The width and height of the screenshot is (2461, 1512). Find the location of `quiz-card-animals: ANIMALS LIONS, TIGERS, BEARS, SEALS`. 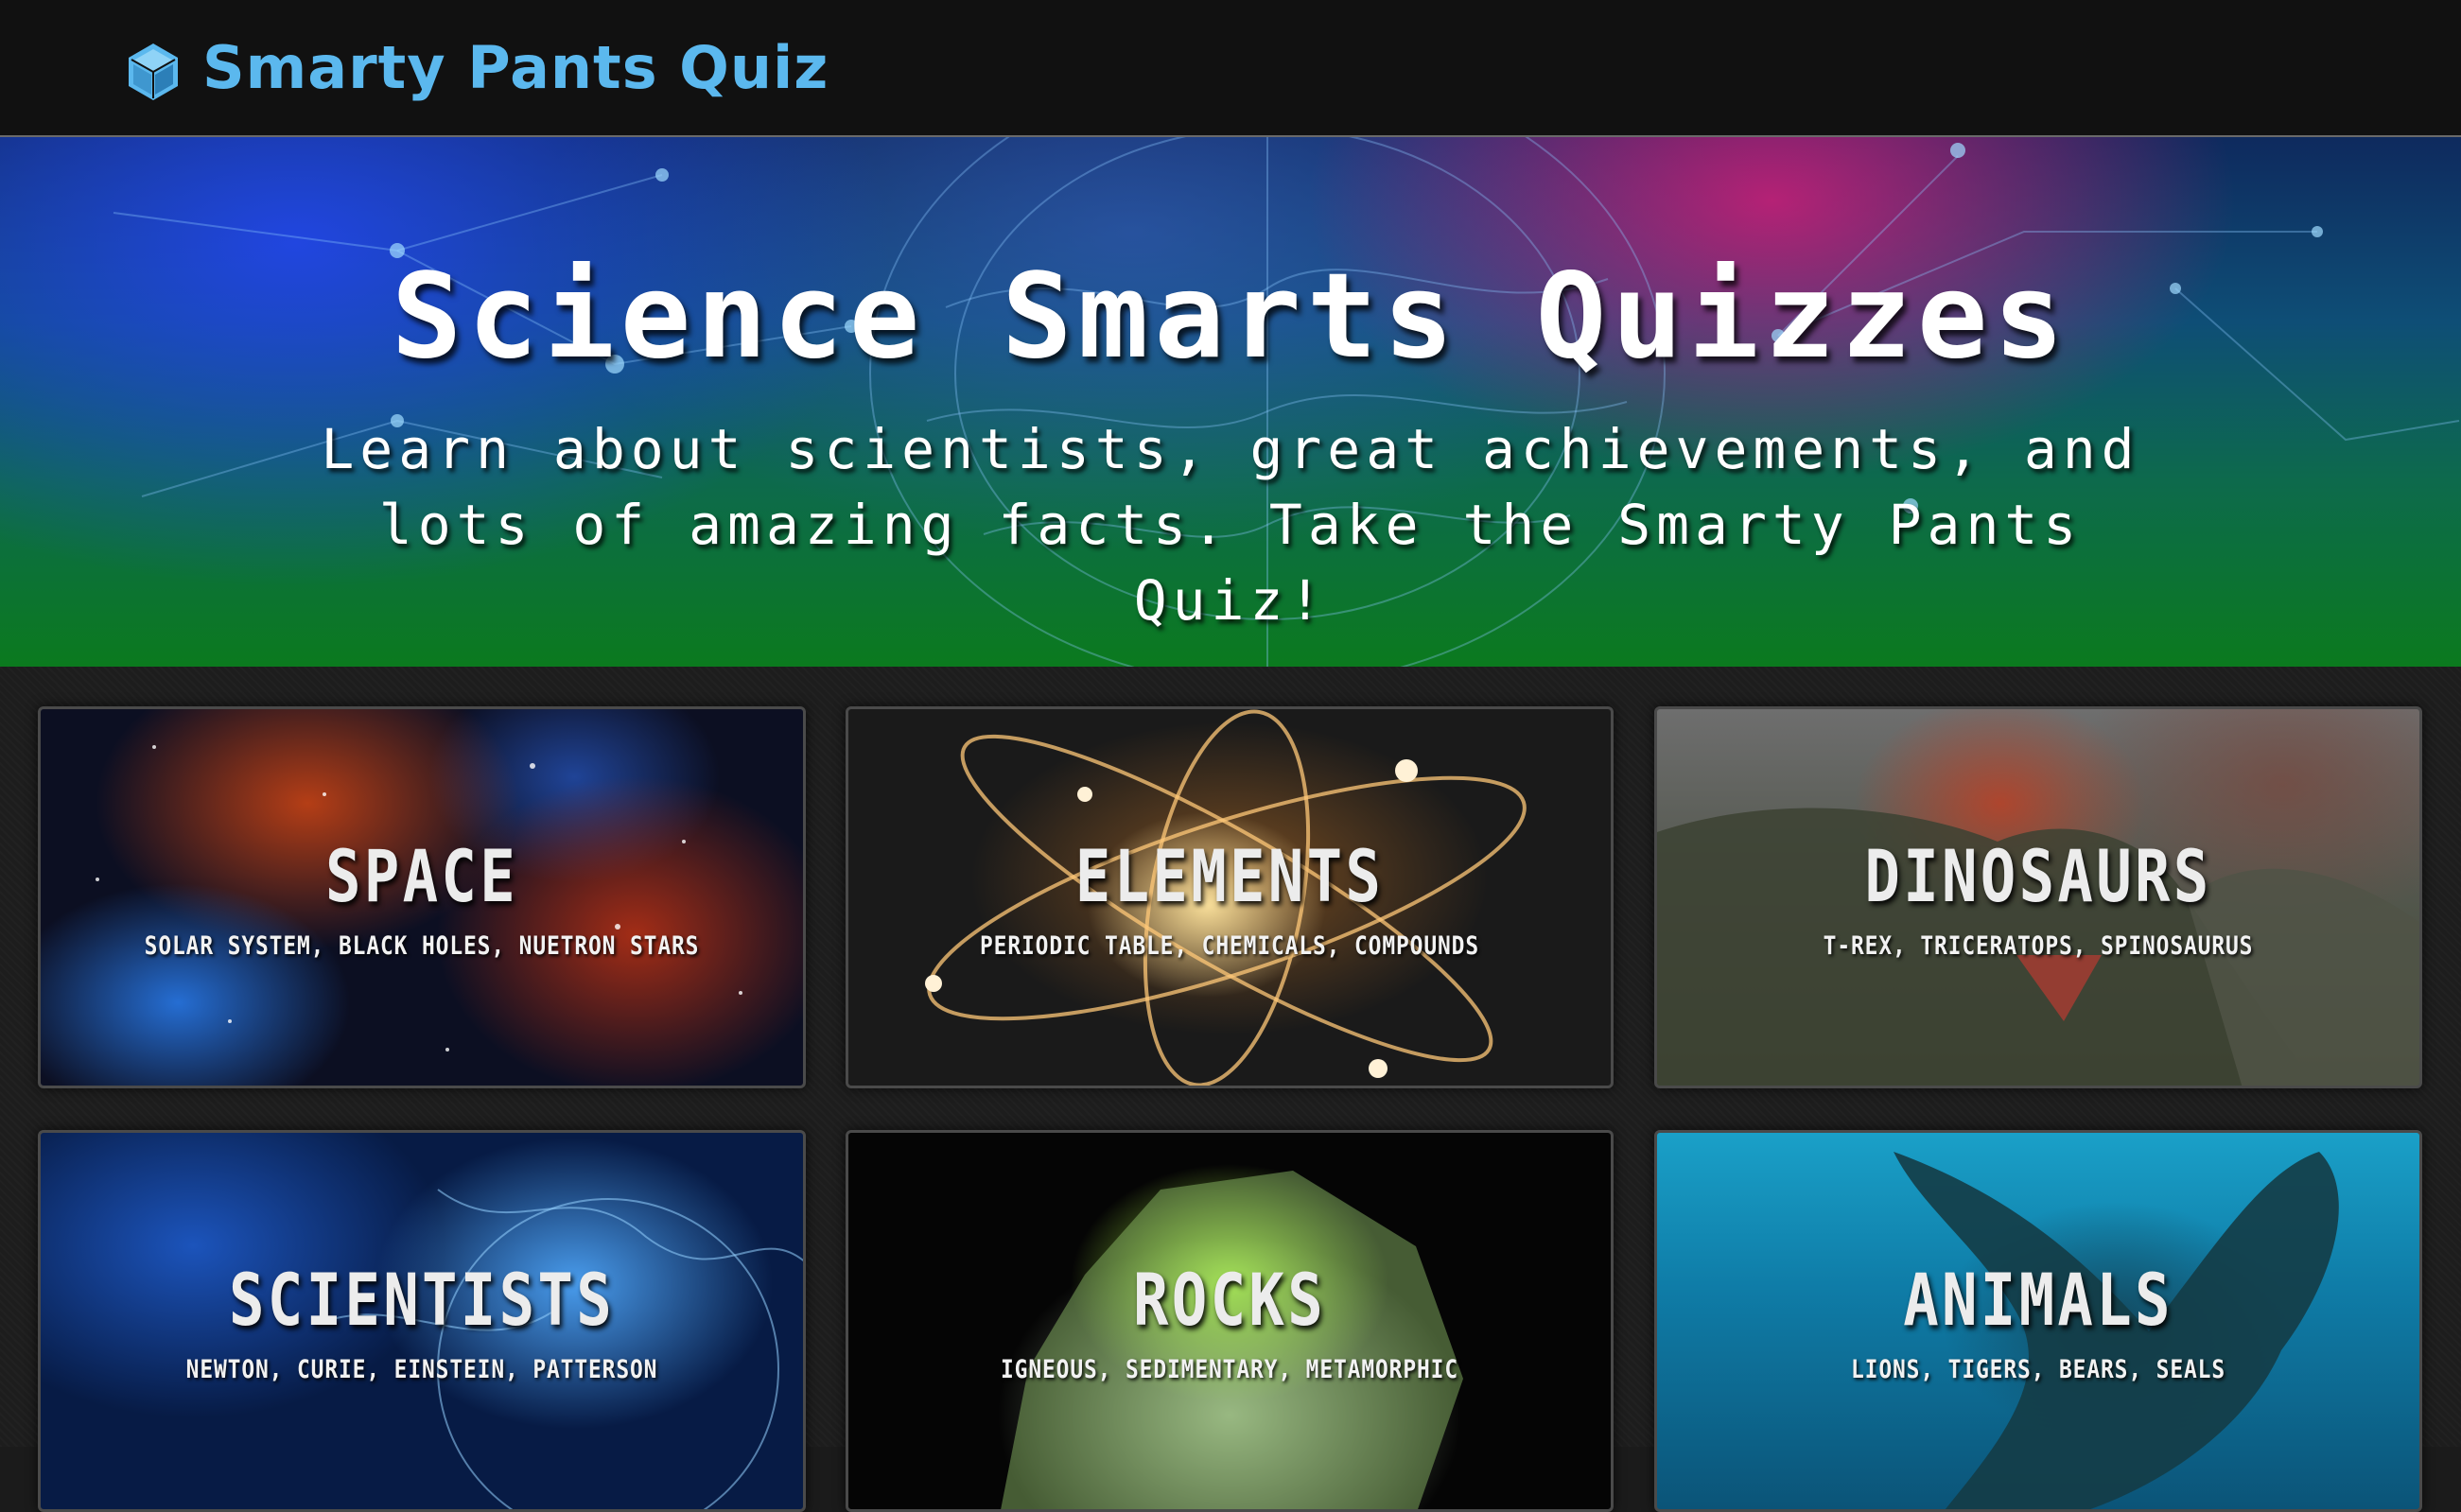

quiz-card-animals: ANIMALS LIONS, TIGERS, BEARS, SEALS is located at coordinates (2038, 1321).